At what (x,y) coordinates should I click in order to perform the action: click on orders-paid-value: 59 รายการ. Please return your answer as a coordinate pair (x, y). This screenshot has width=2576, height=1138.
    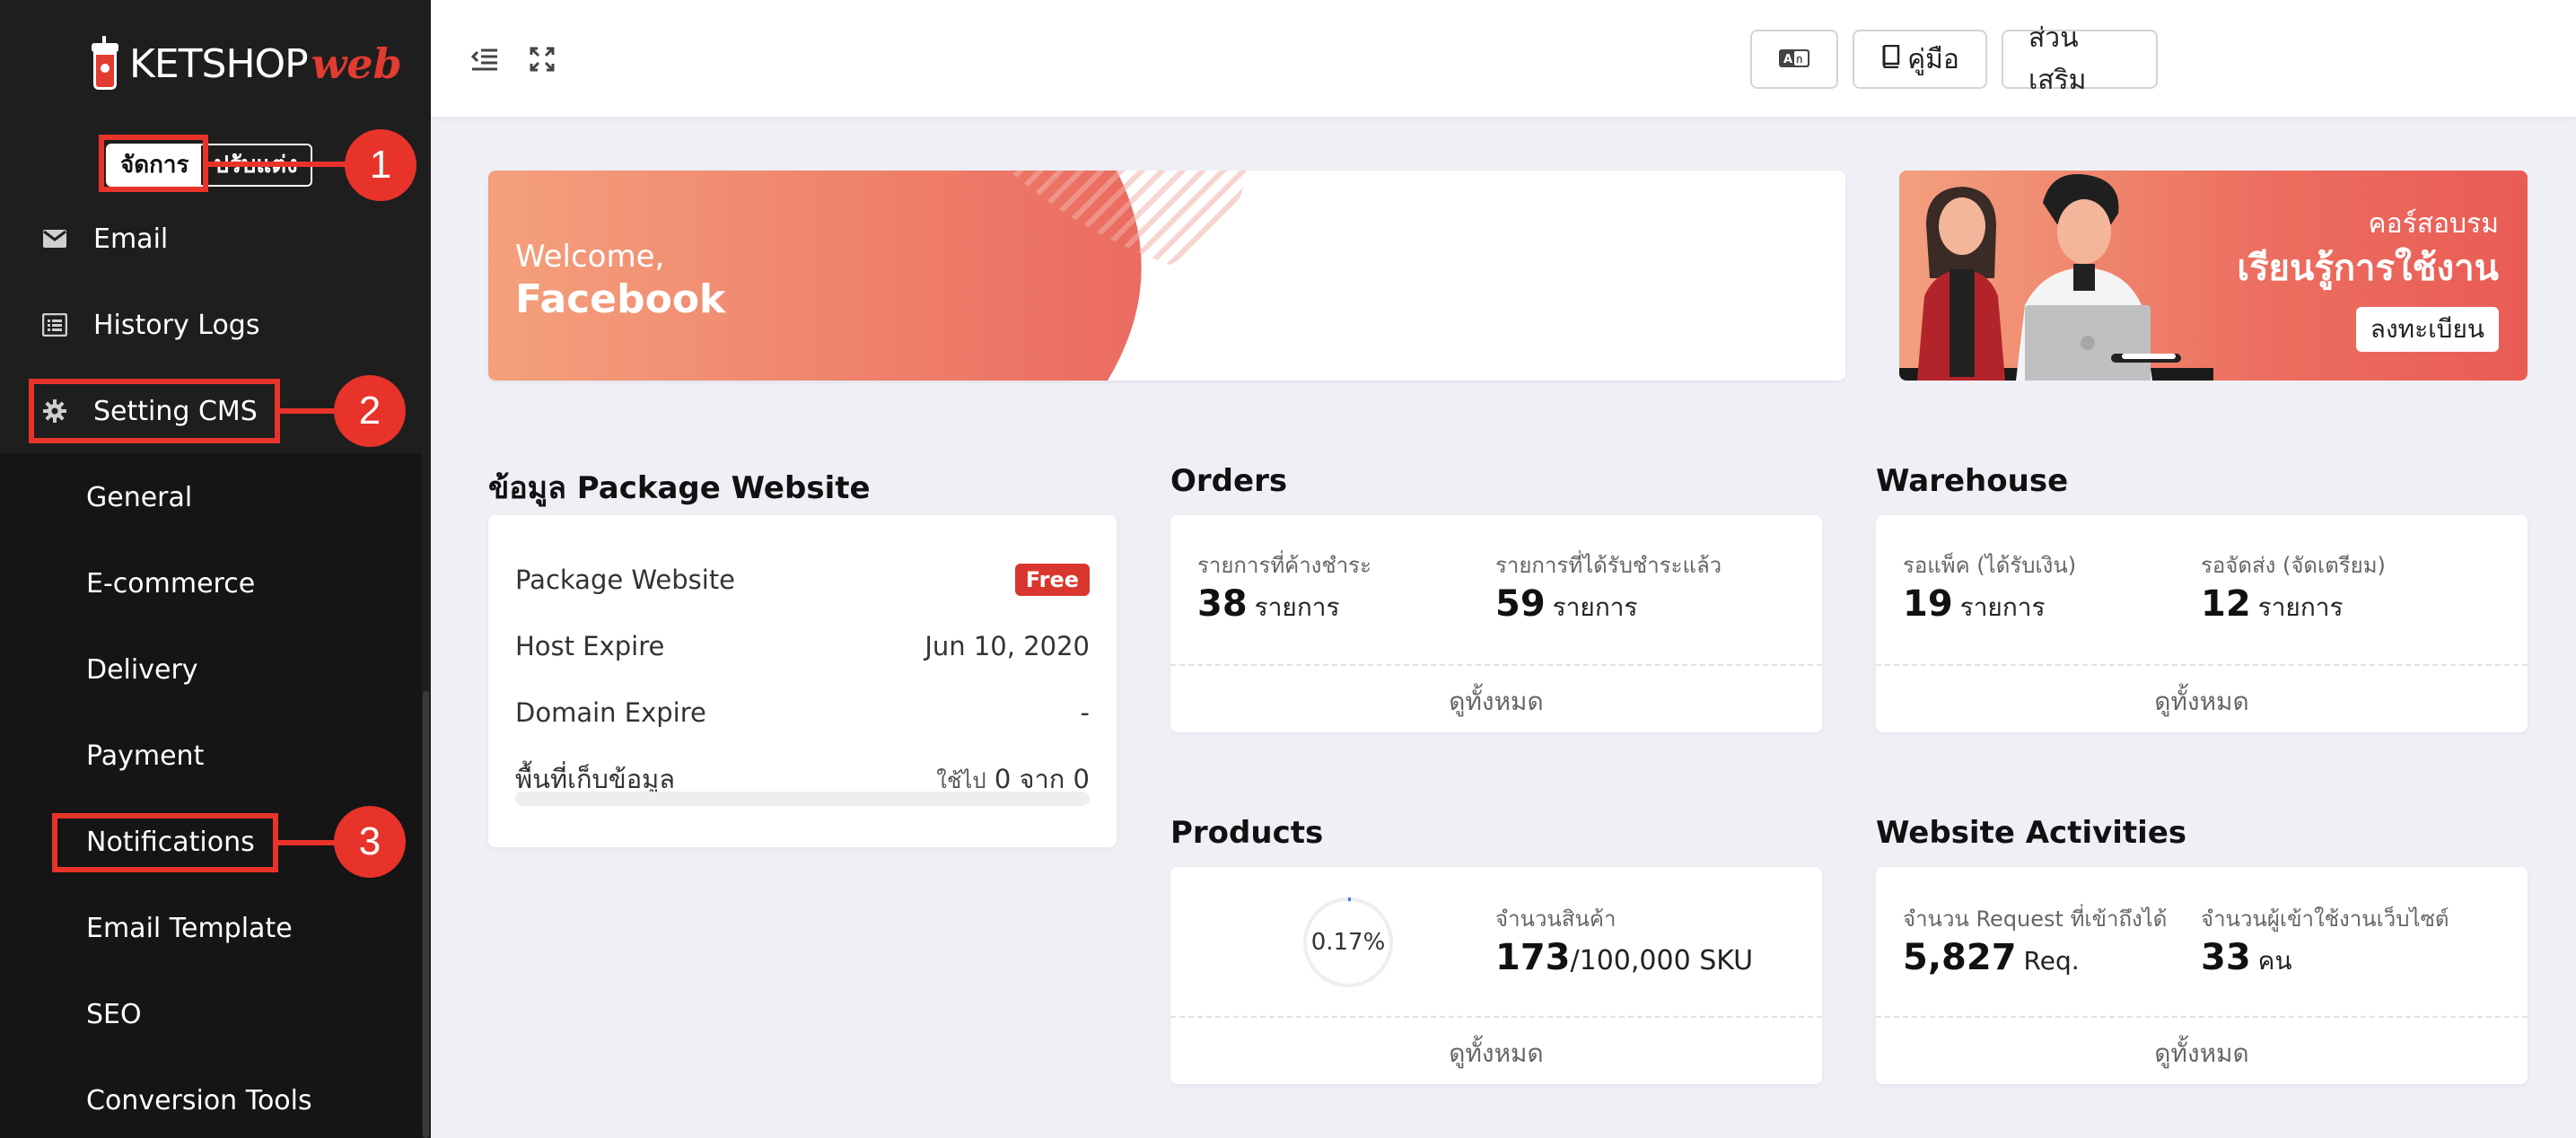
    Looking at the image, I should click on (1566, 605).